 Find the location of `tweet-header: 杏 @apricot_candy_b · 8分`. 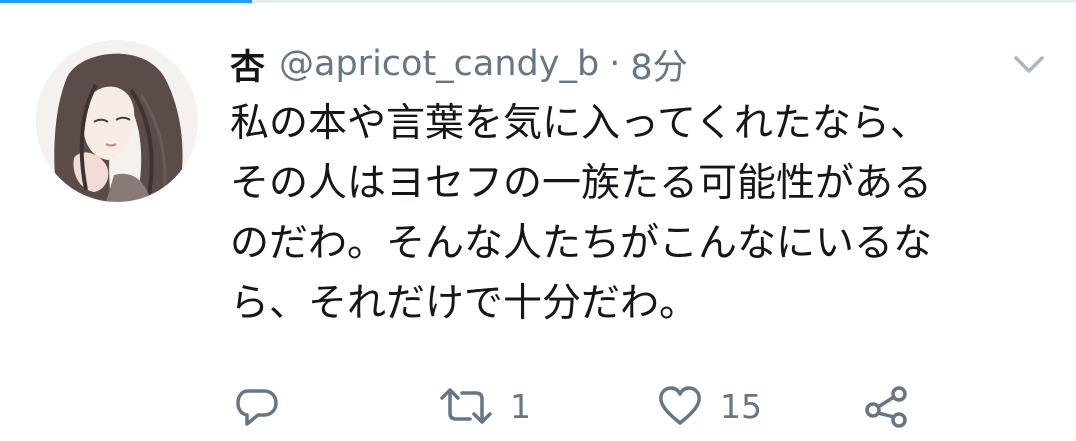

tweet-header: 杏 @apricot_candy_b · 8分 is located at coordinates (459, 64).